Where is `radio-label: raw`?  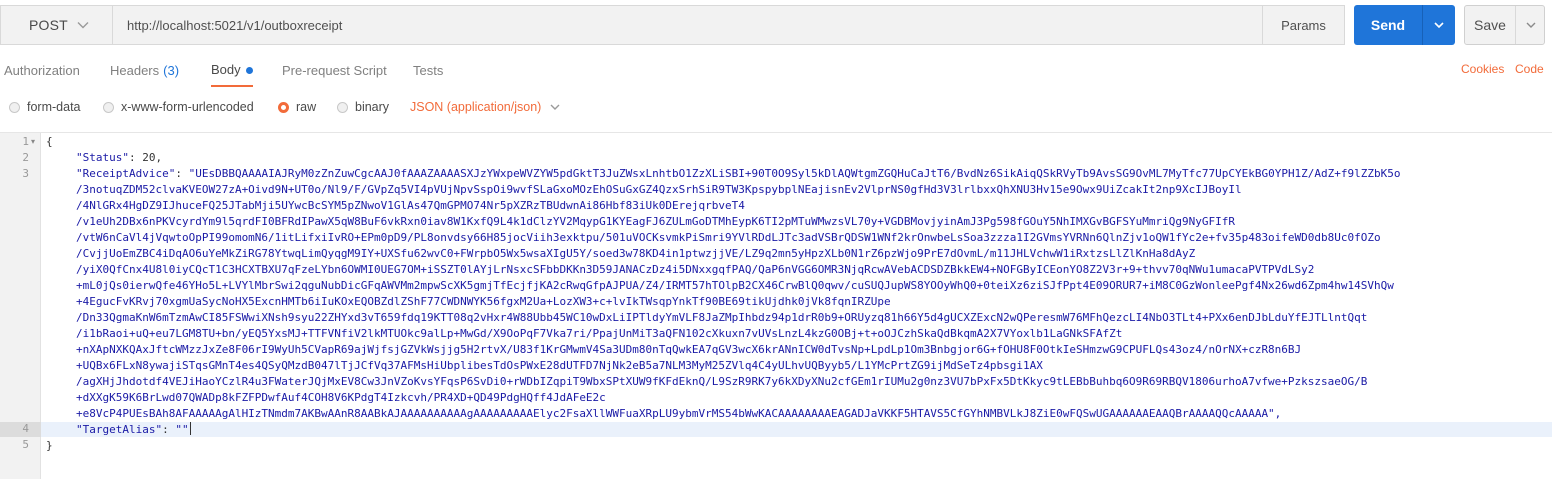 radio-label: raw is located at coordinates (306, 107).